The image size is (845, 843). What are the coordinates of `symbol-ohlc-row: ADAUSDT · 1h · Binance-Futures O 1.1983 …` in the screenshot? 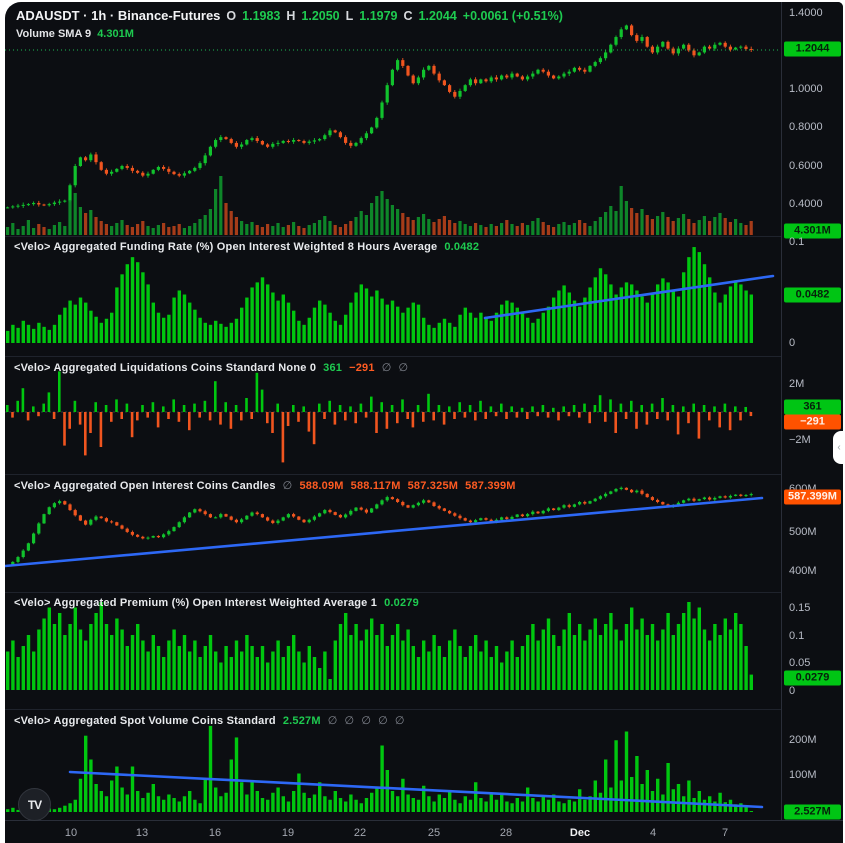 It's located at (289, 15).